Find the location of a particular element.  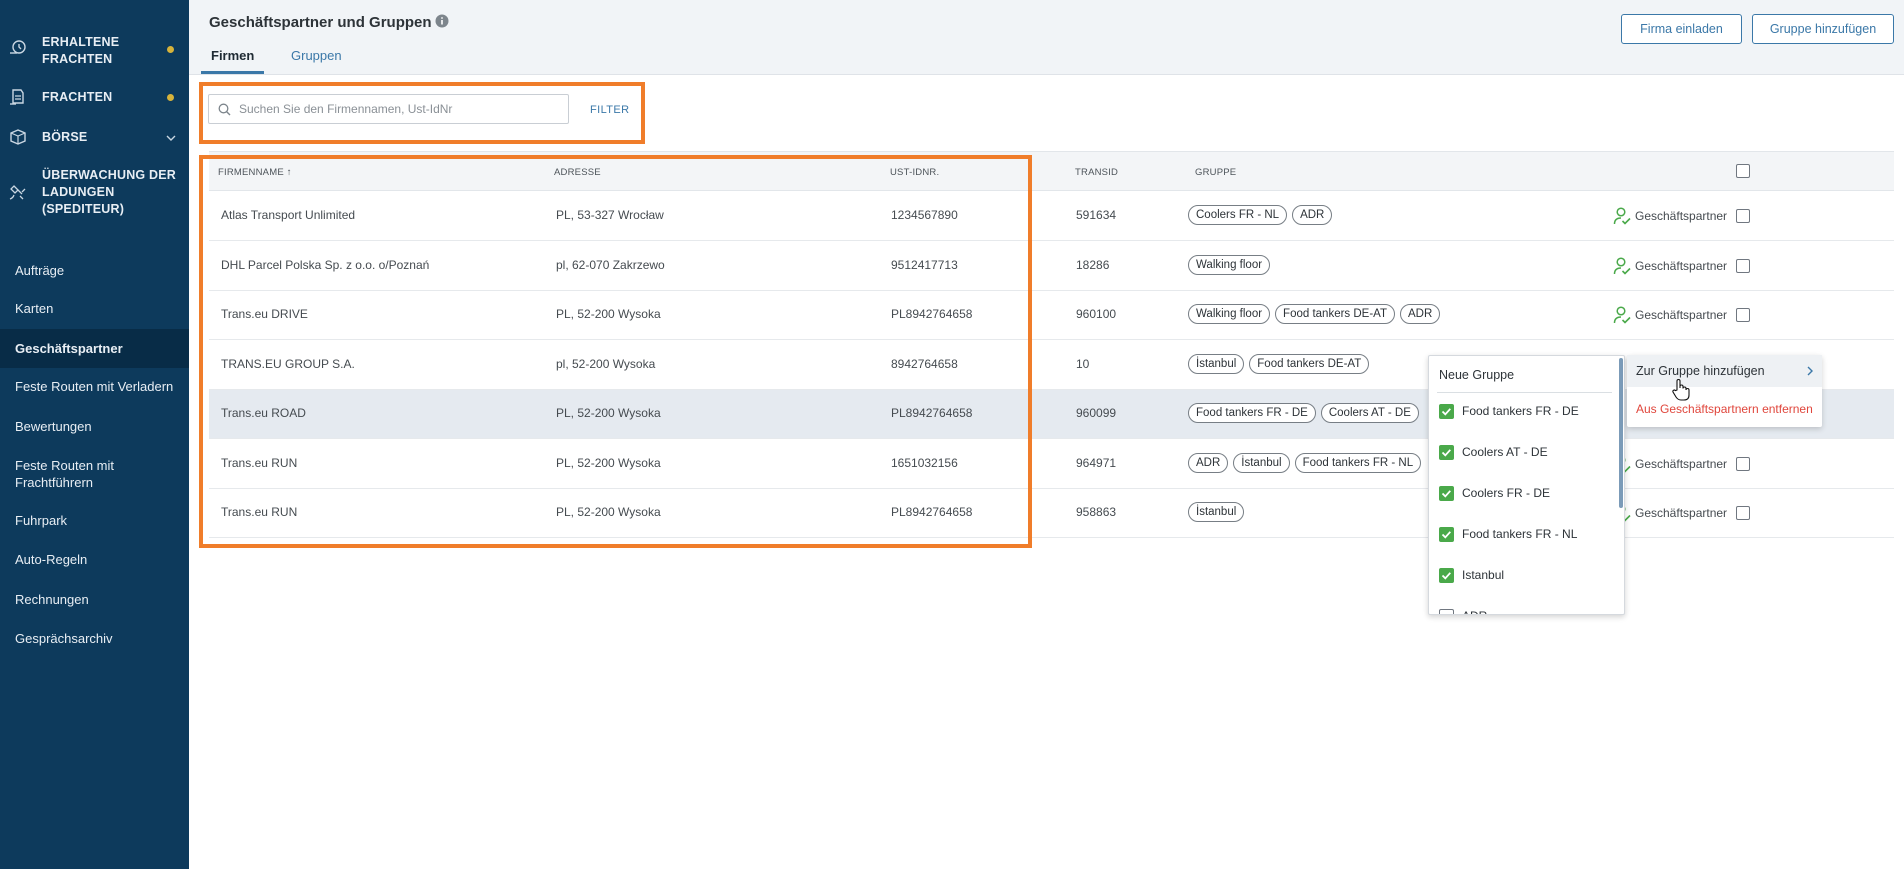

checkbox-unchecked-icon is located at coordinates (1446, 611).